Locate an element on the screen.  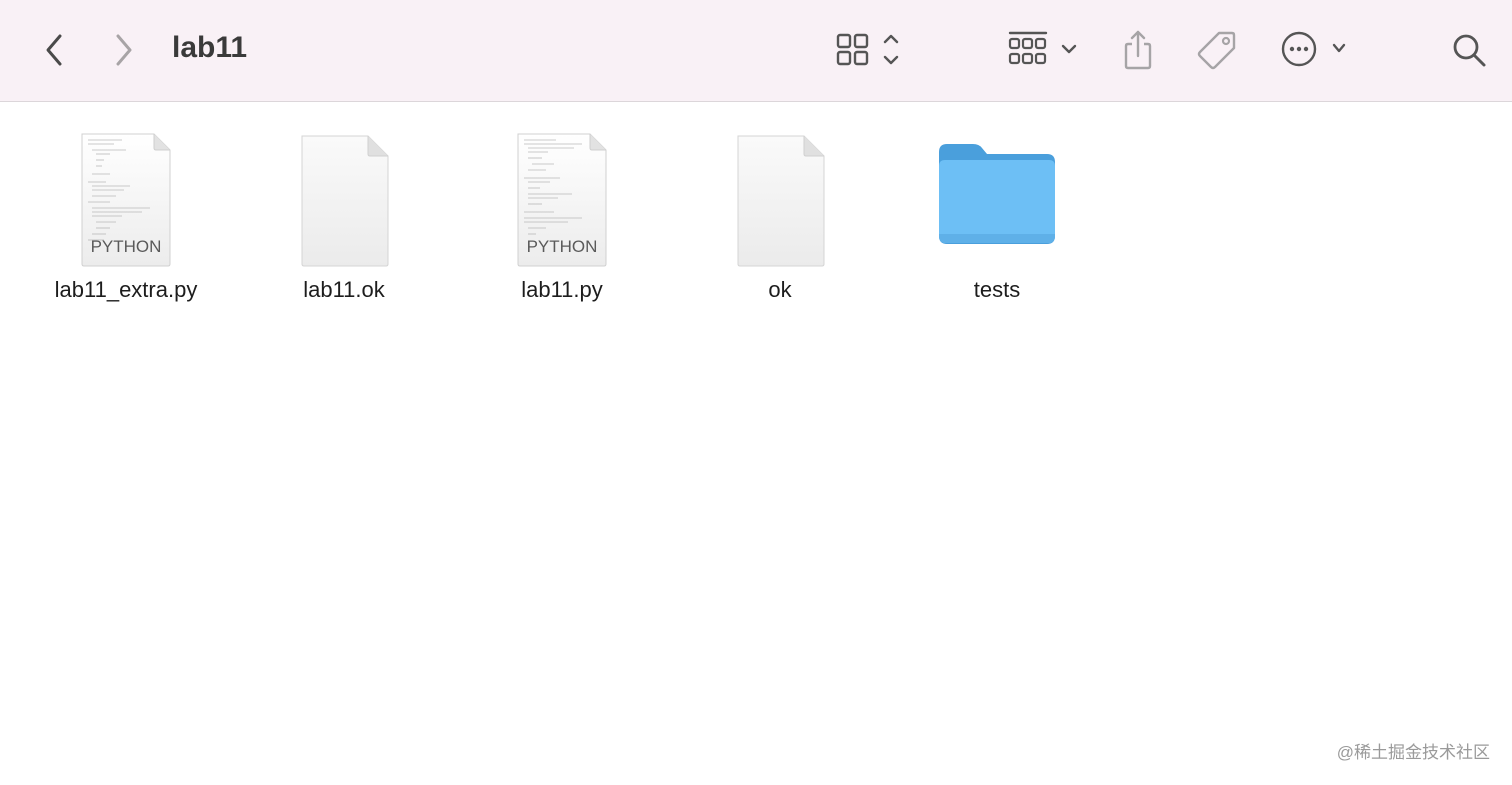
tag-button is located at coordinates (1217, 50).